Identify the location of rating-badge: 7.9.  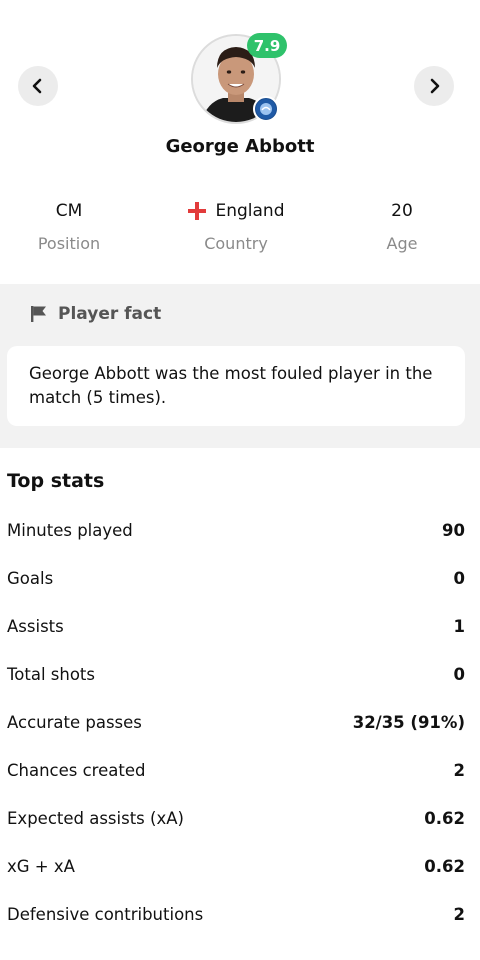
(267, 45).